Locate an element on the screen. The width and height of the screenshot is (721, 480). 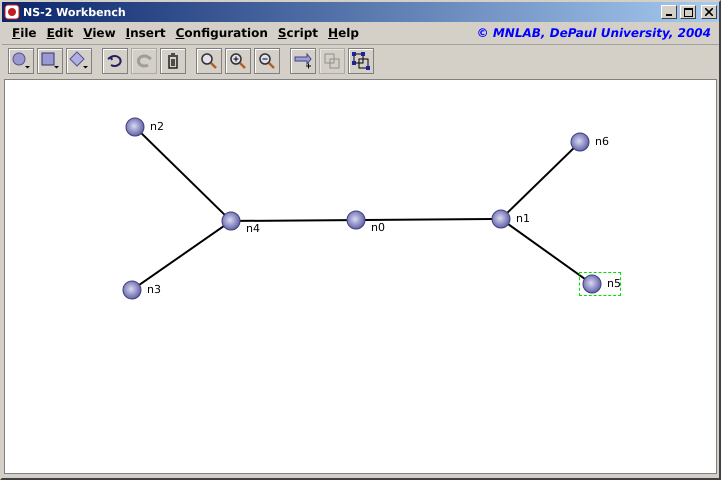
square-node-icon is located at coordinates (50, 61).